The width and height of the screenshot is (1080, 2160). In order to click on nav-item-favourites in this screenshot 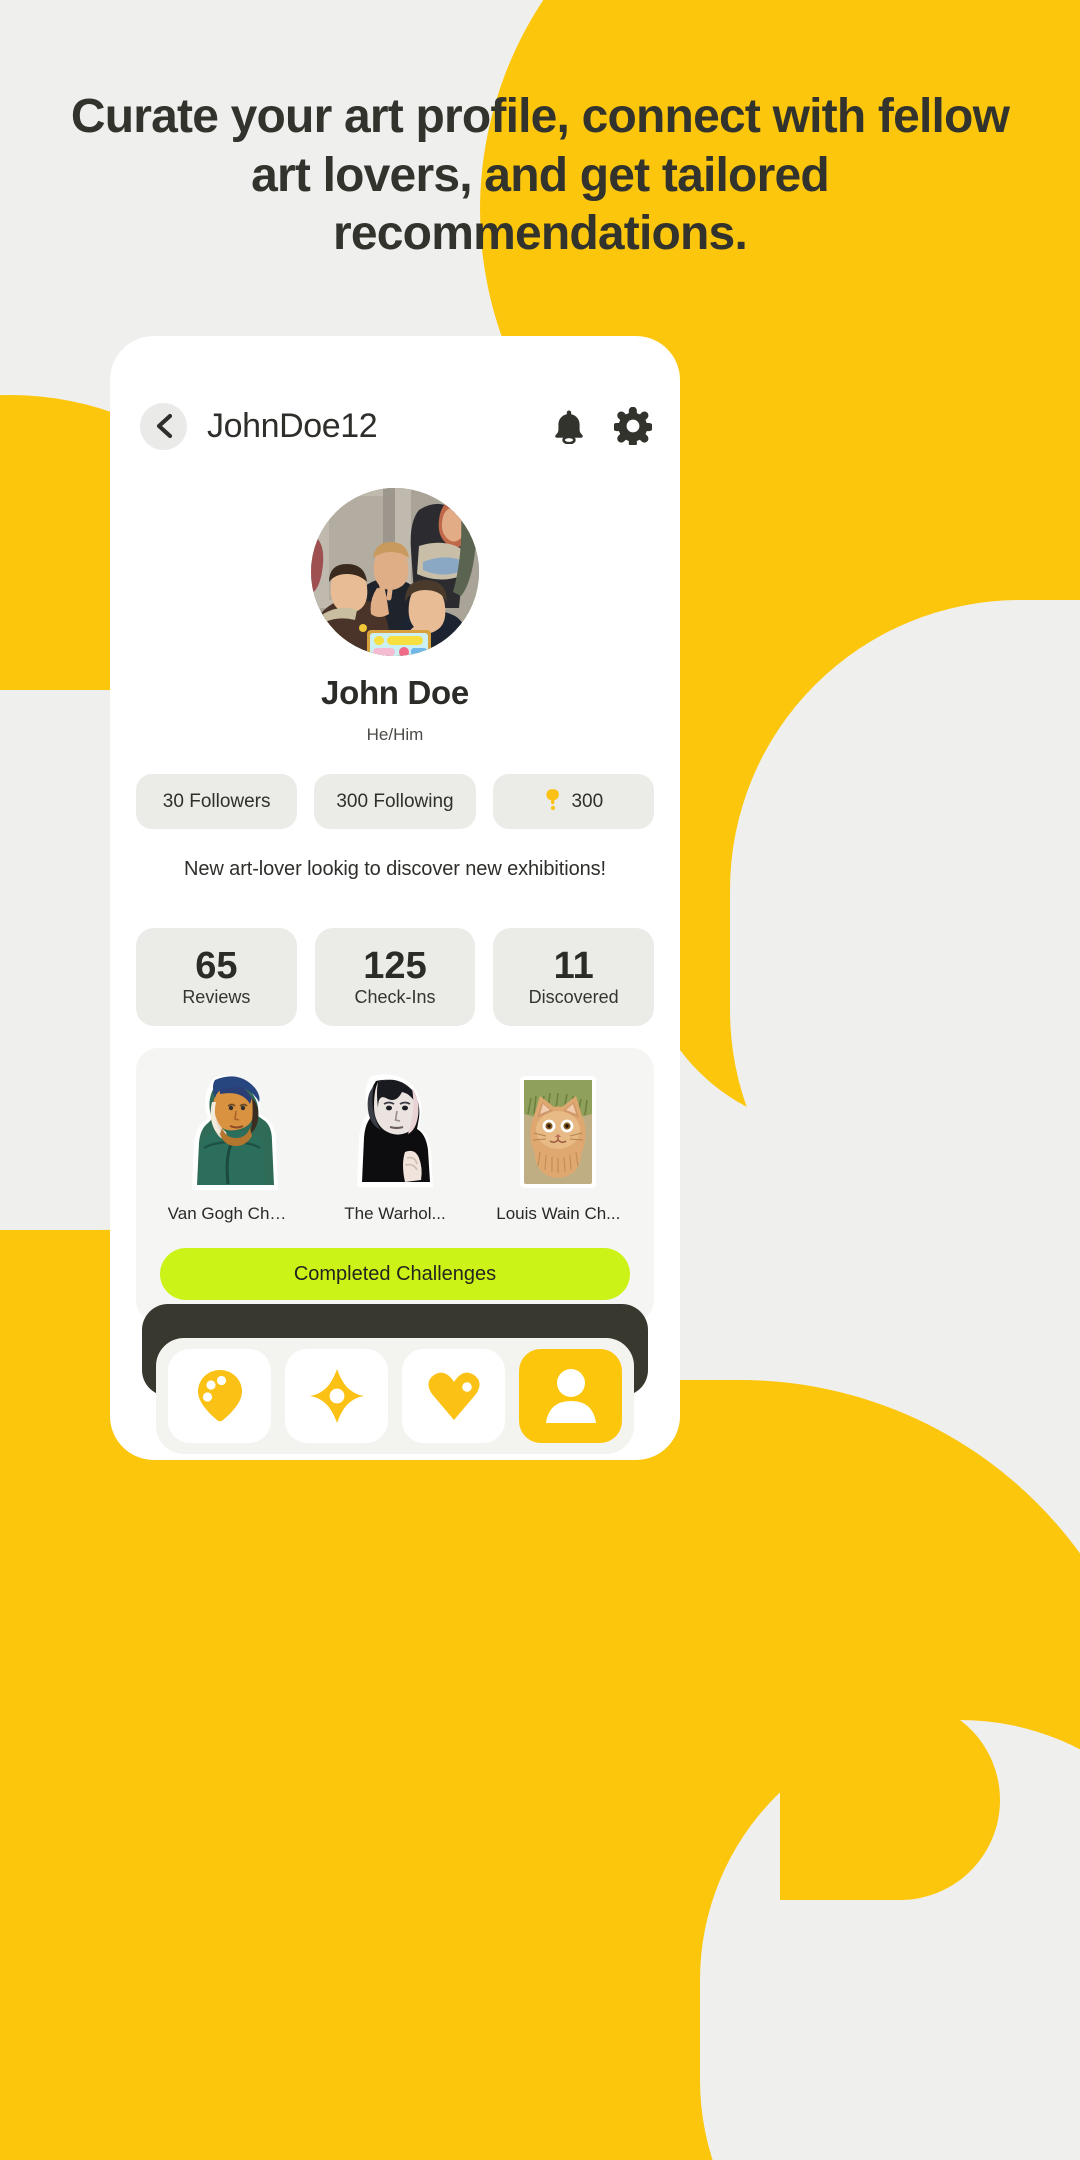, I will do `click(453, 1396)`.